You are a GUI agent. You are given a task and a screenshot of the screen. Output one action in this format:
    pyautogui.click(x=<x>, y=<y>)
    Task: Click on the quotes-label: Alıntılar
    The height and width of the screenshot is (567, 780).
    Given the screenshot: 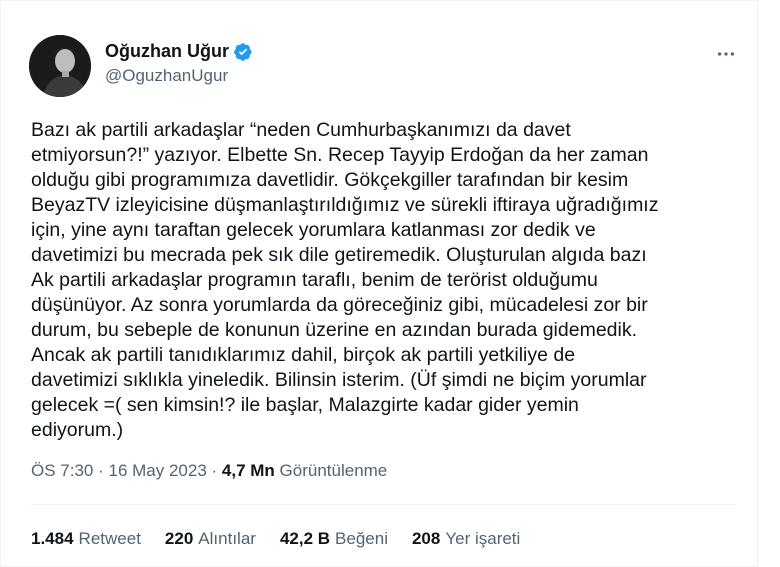 What is the action you would take?
    pyautogui.click(x=227, y=538)
    